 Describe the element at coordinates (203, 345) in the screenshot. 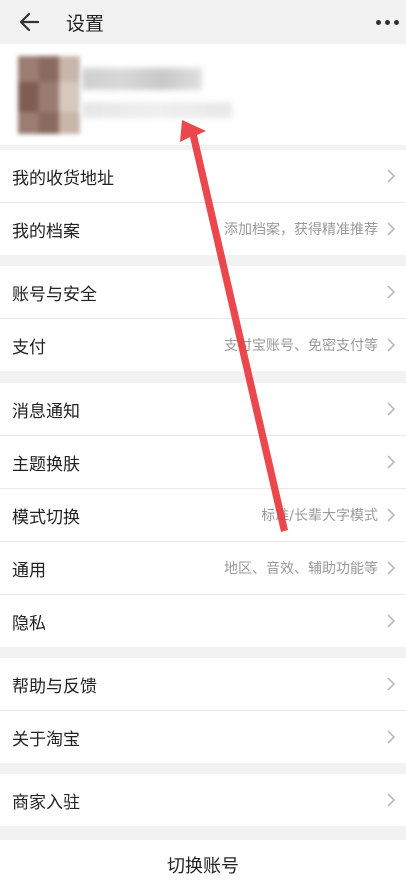

I see `setting-row-payment: 支付 支付宝账号、免密支付等` at that location.